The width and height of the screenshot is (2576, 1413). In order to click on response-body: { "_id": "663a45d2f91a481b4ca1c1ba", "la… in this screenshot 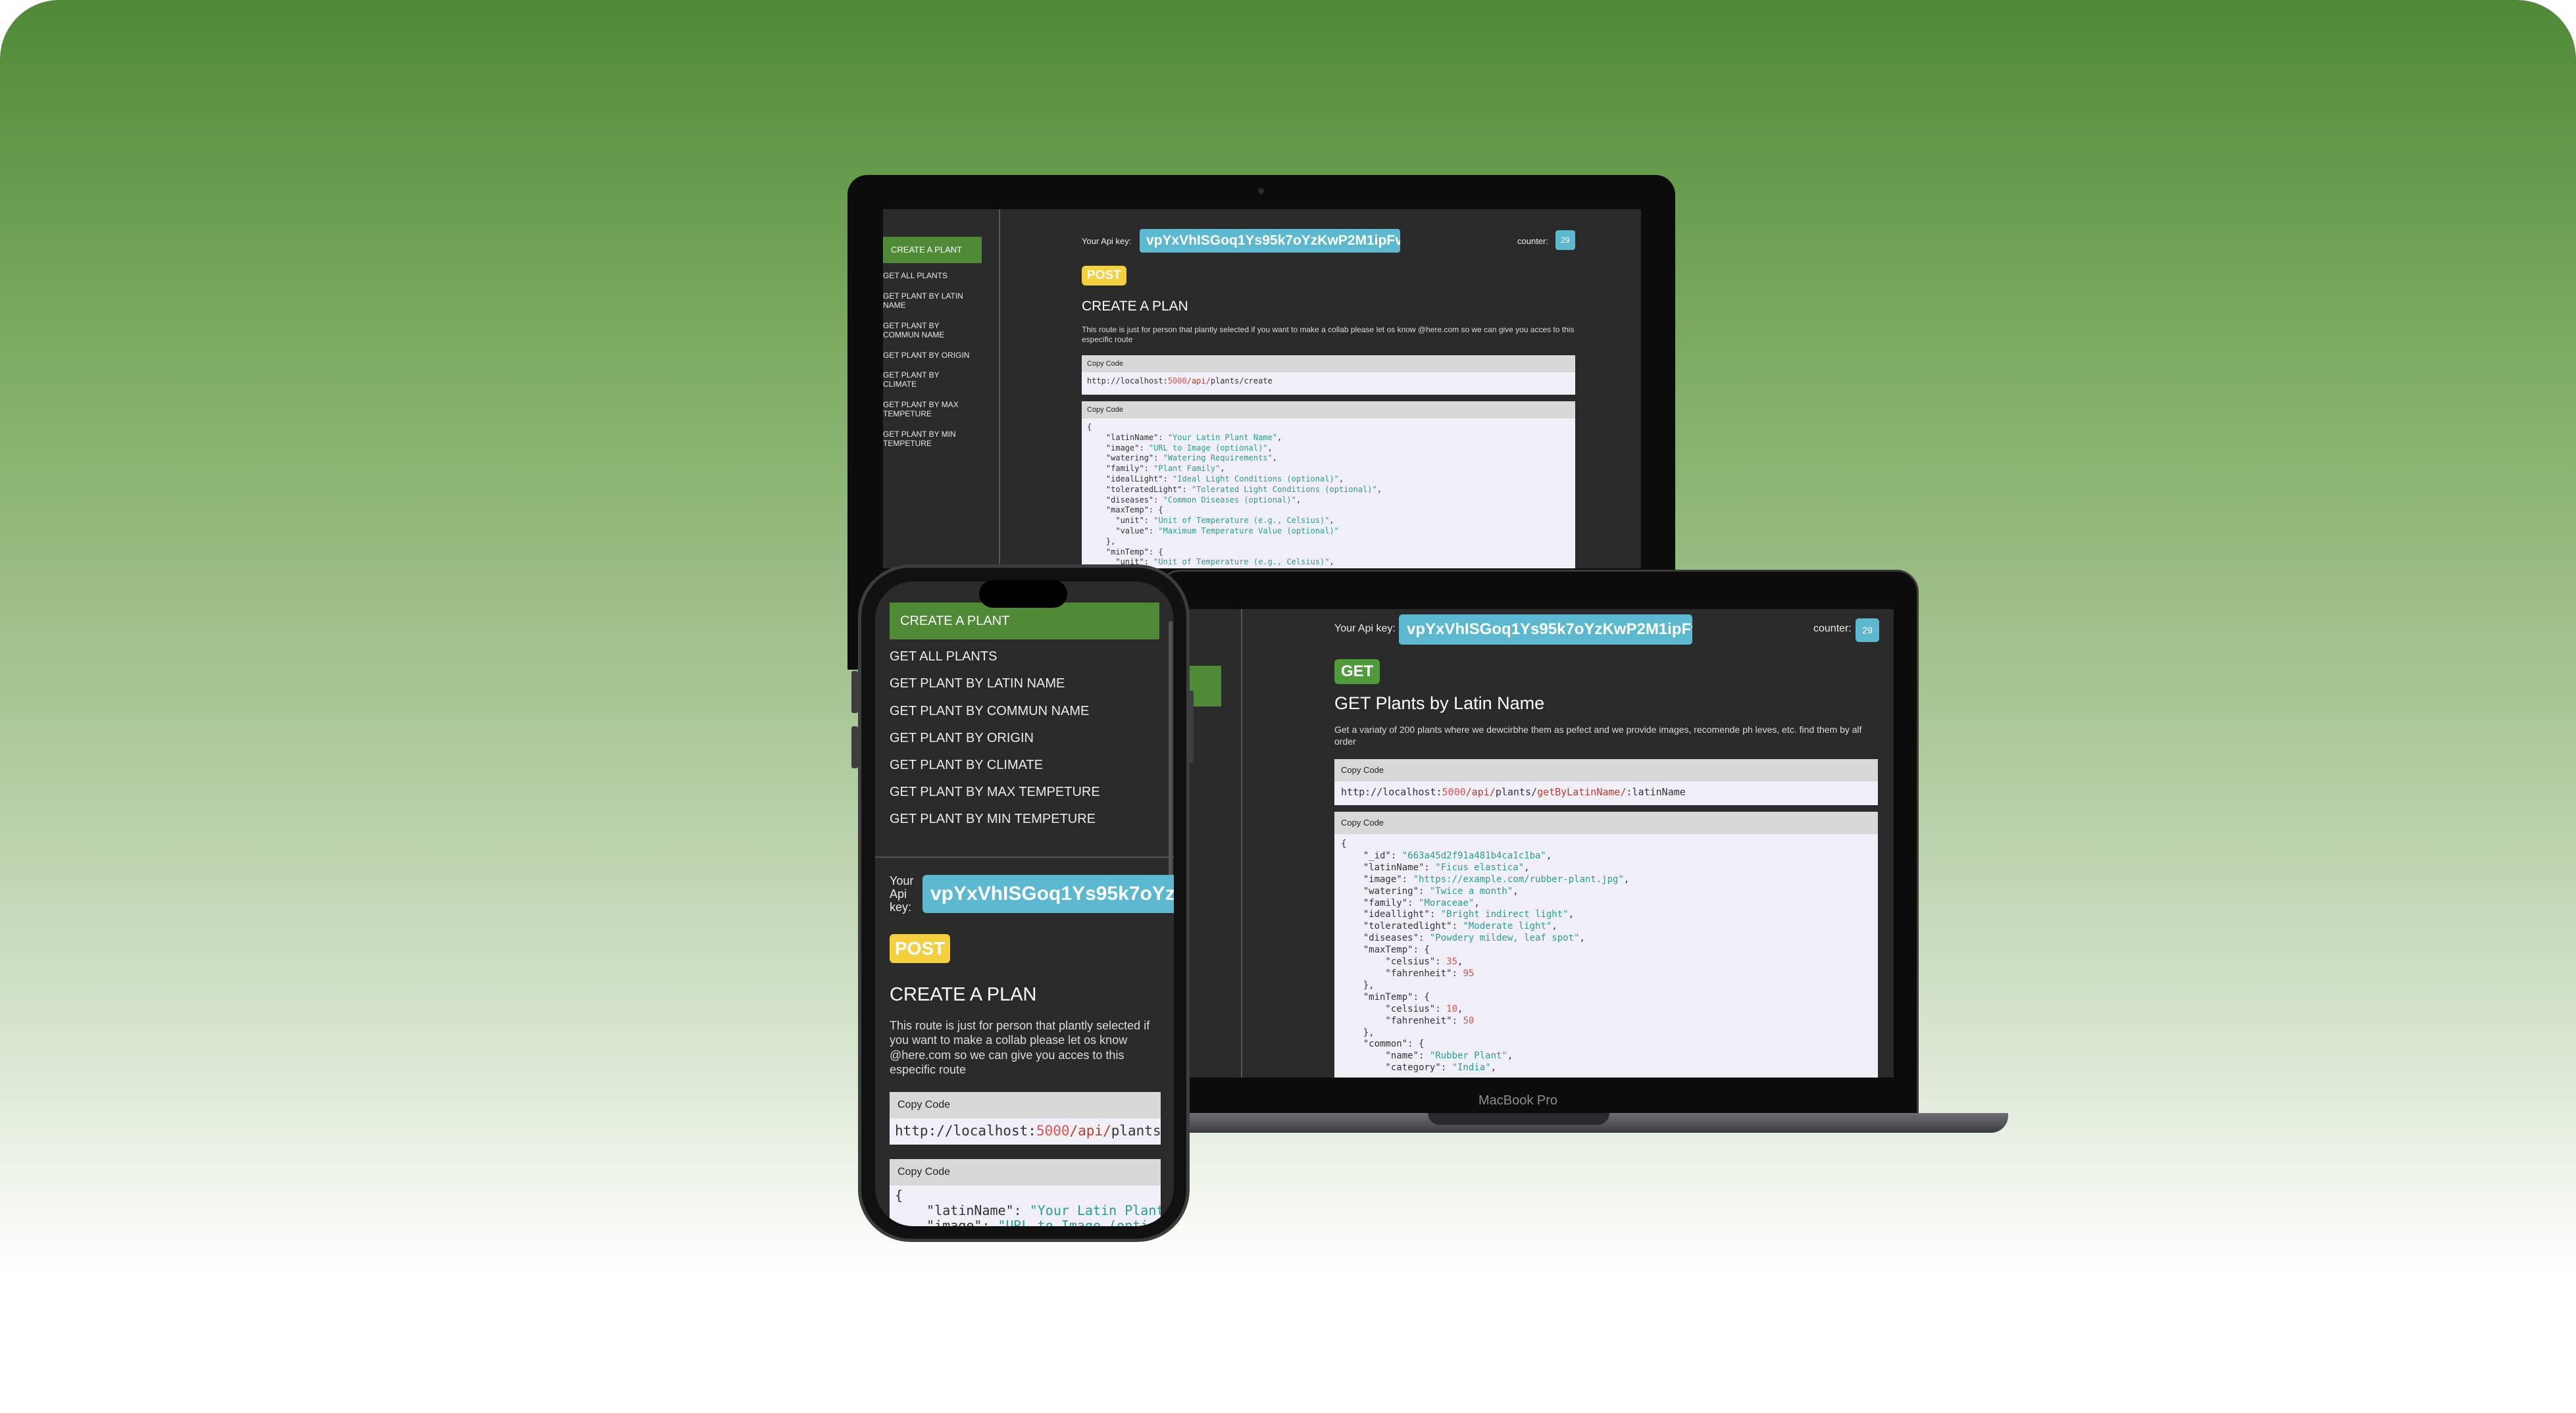, I will do `click(1485, 956)`.